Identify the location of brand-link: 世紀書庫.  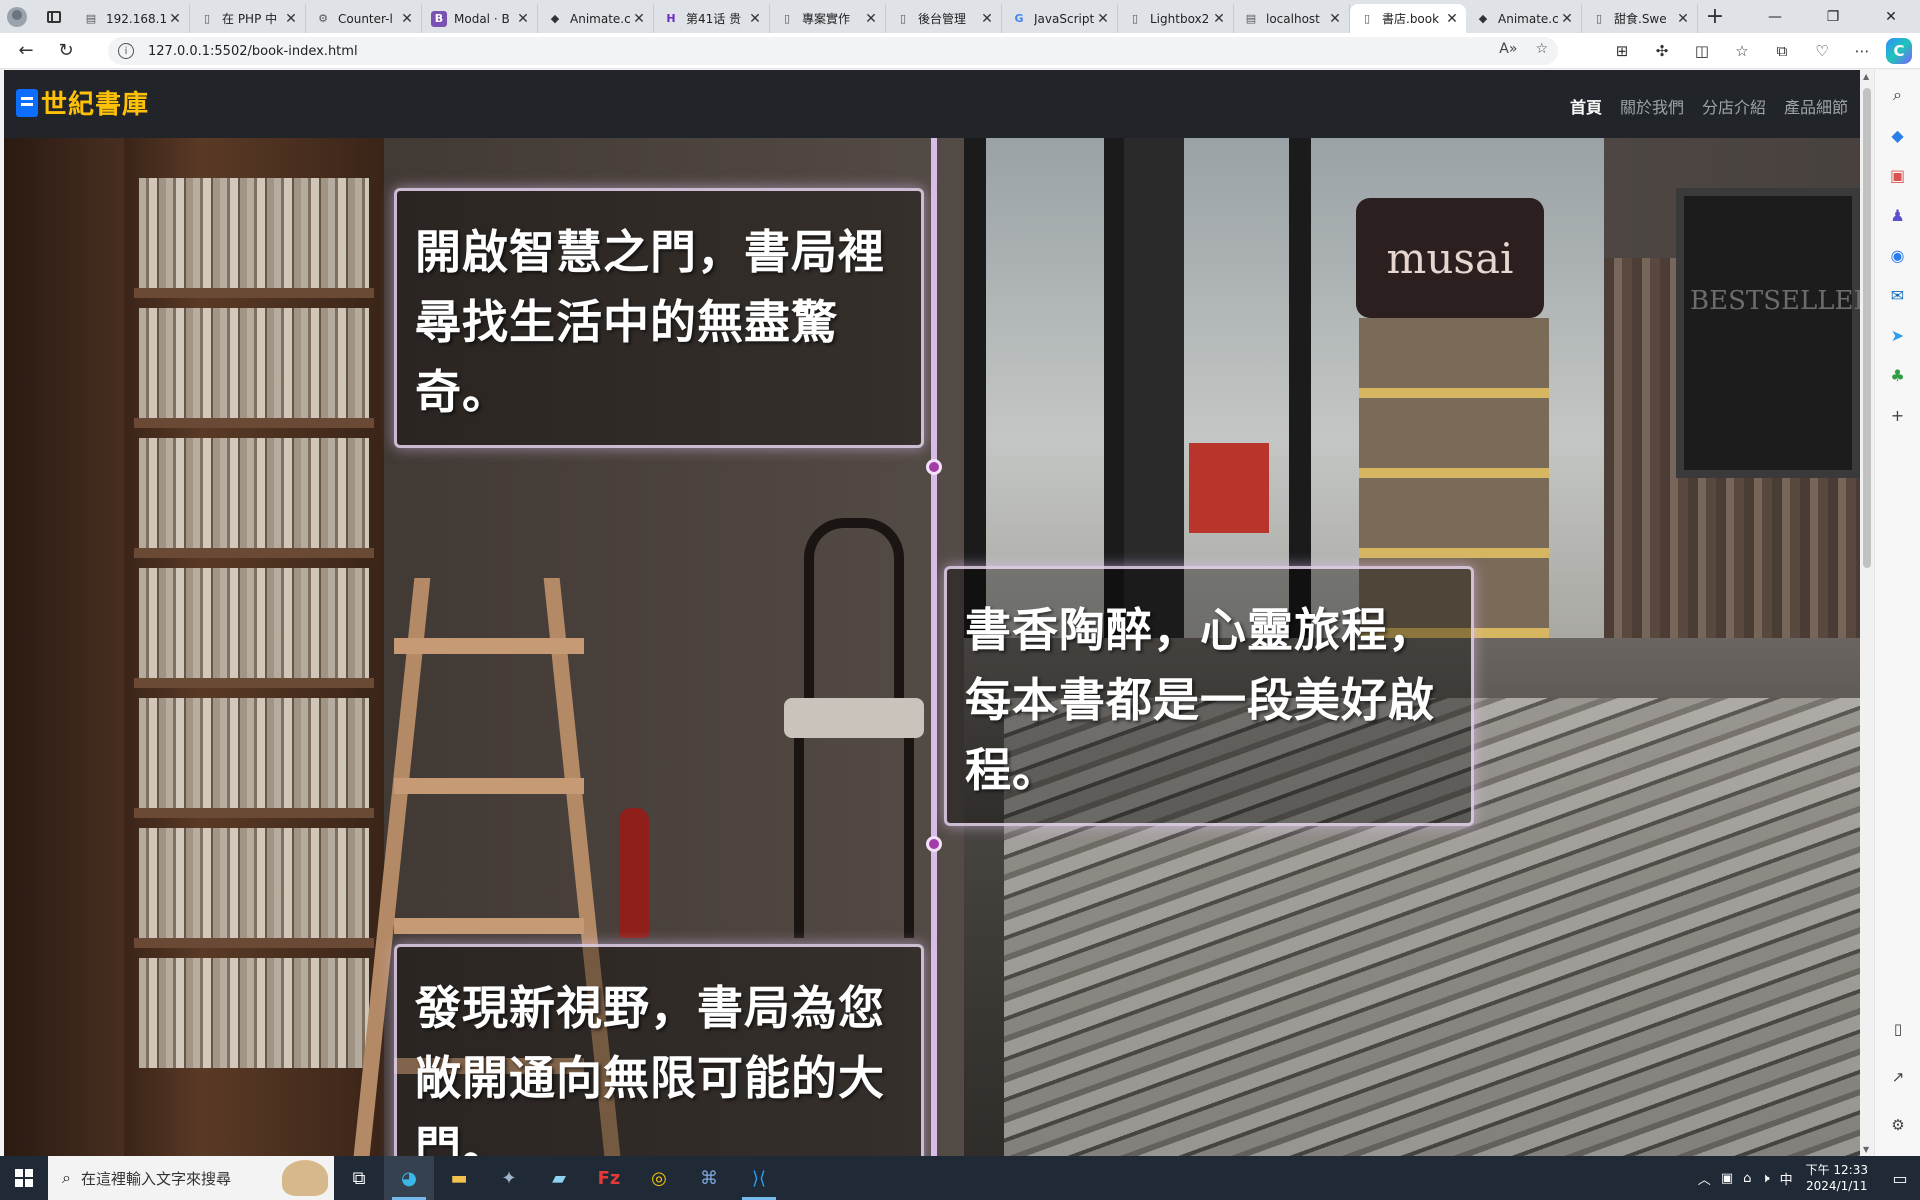
(82, 102).